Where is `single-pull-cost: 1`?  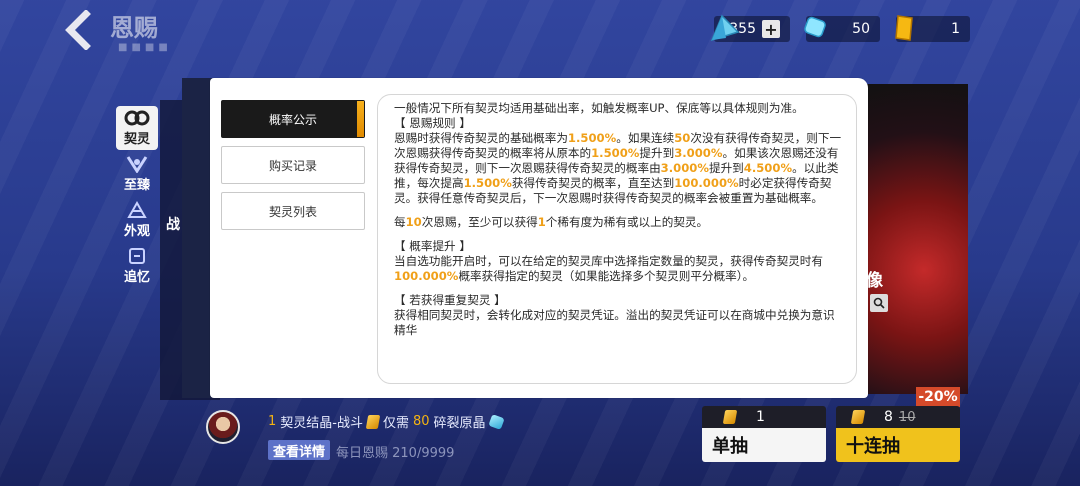
single-pull-cost: 1 is located at coordinates (764, 417).